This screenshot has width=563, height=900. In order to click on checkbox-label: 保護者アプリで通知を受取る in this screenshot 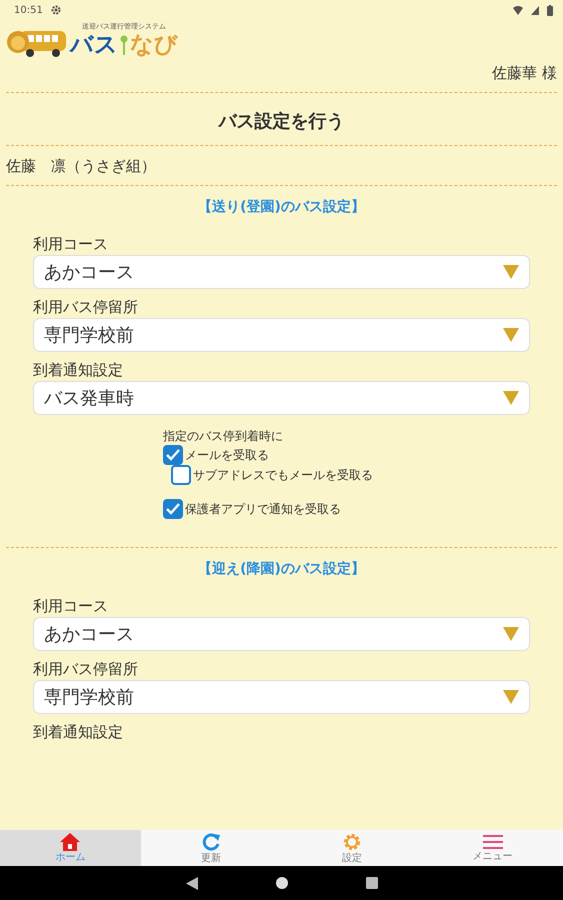, I will do `click(263, 509)`.